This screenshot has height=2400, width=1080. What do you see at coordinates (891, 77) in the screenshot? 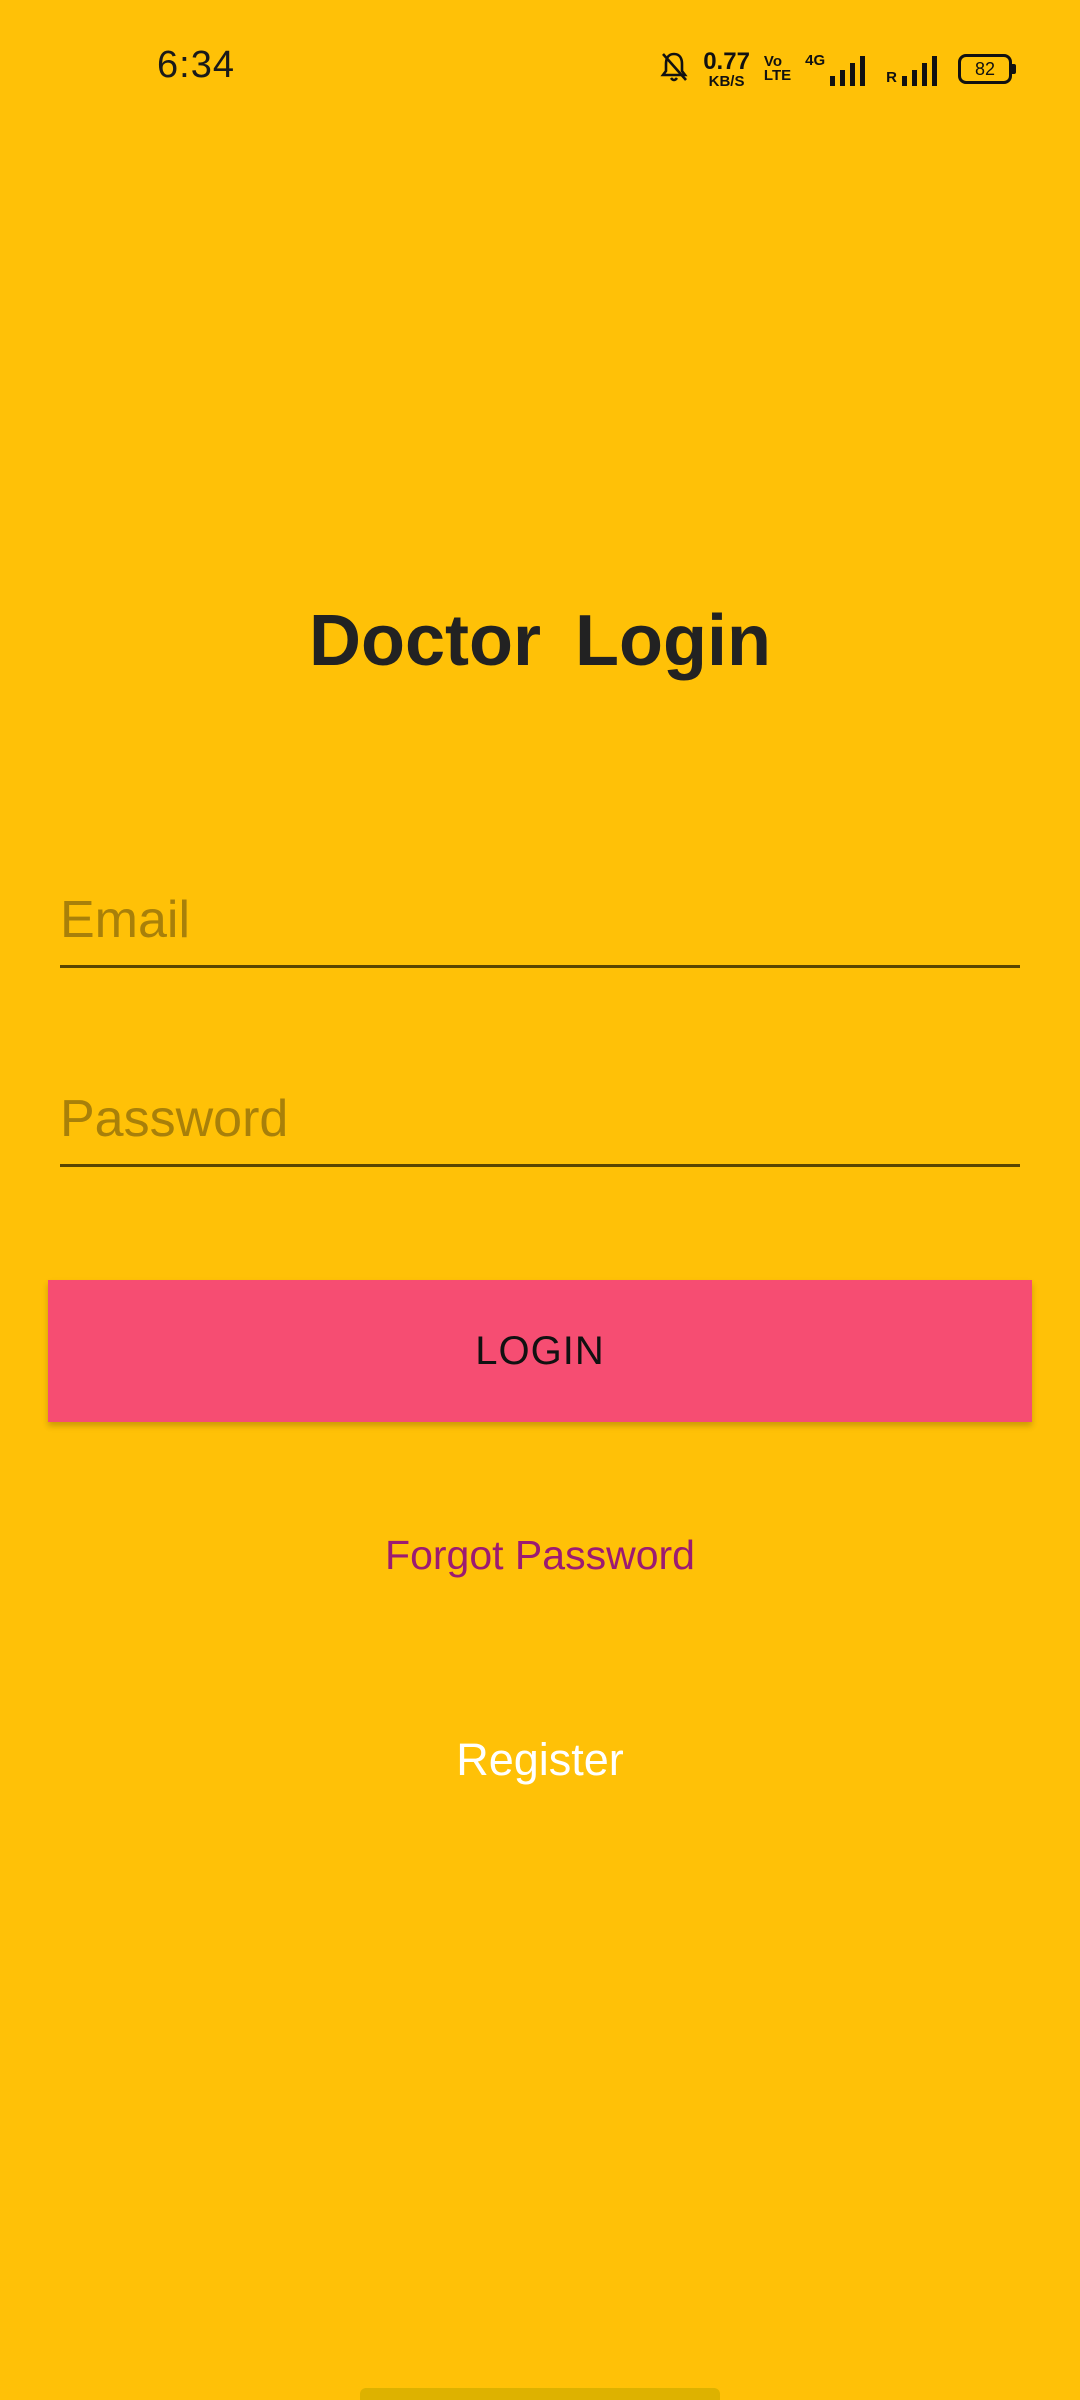
I see `roaming-indicator: R` at bounding box center [891, 77].